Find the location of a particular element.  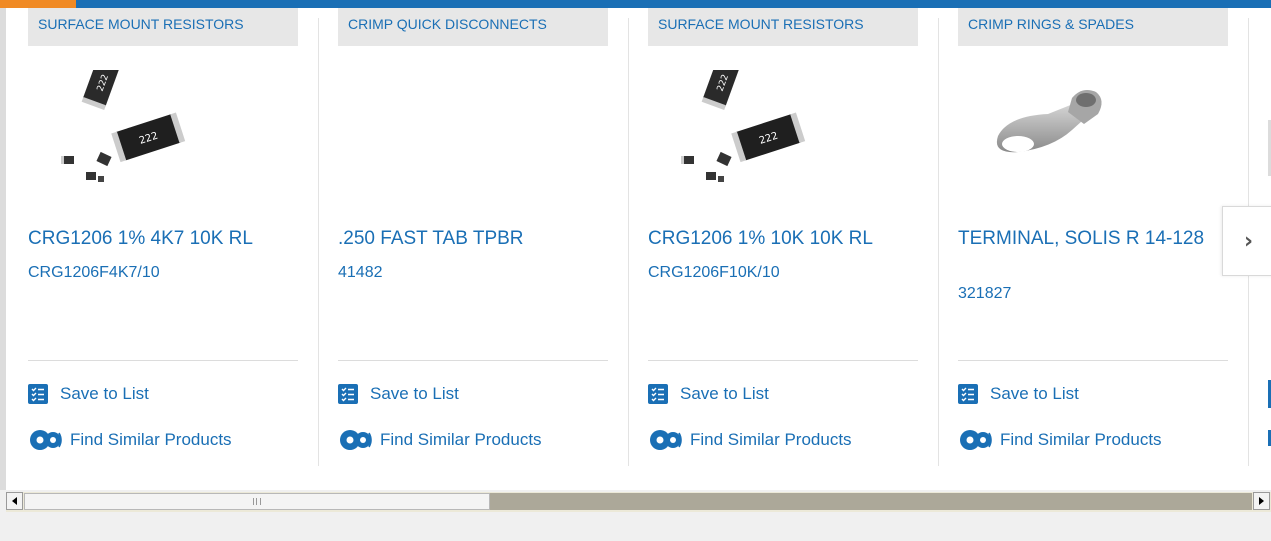

chevron-right-icon: › is located at coordinates (1248, 241).